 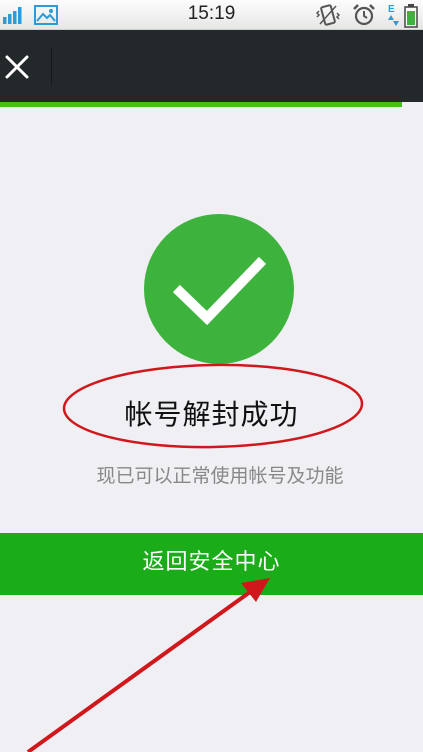 What do you see at coordinates (211, 15) in the screenshot?
I see `status-bar: 15:19 E` at bounding box center [211, 15].